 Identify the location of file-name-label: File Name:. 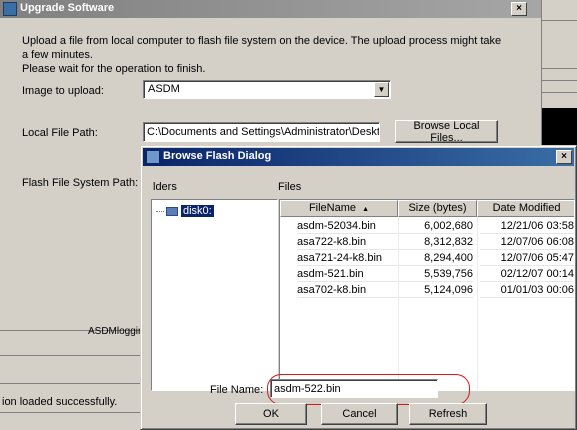
(237, 390).